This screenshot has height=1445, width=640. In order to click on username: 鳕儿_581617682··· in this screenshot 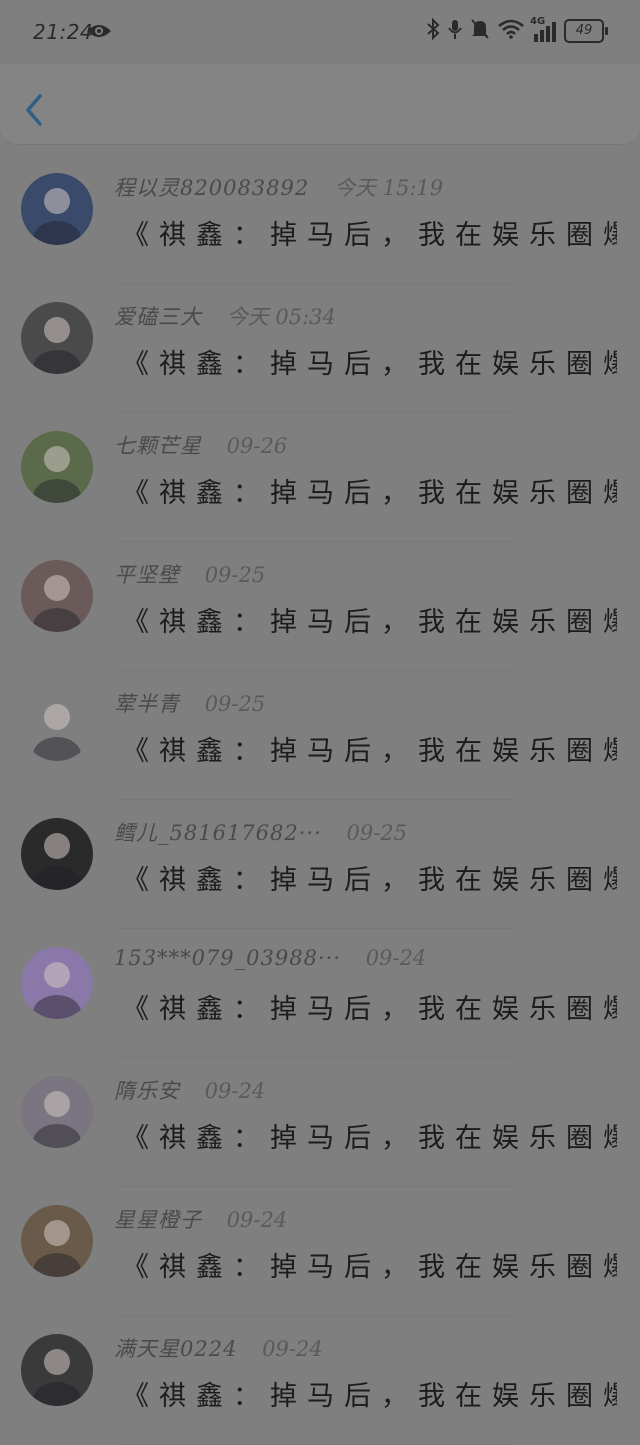, I will do `click(218, 833)`.